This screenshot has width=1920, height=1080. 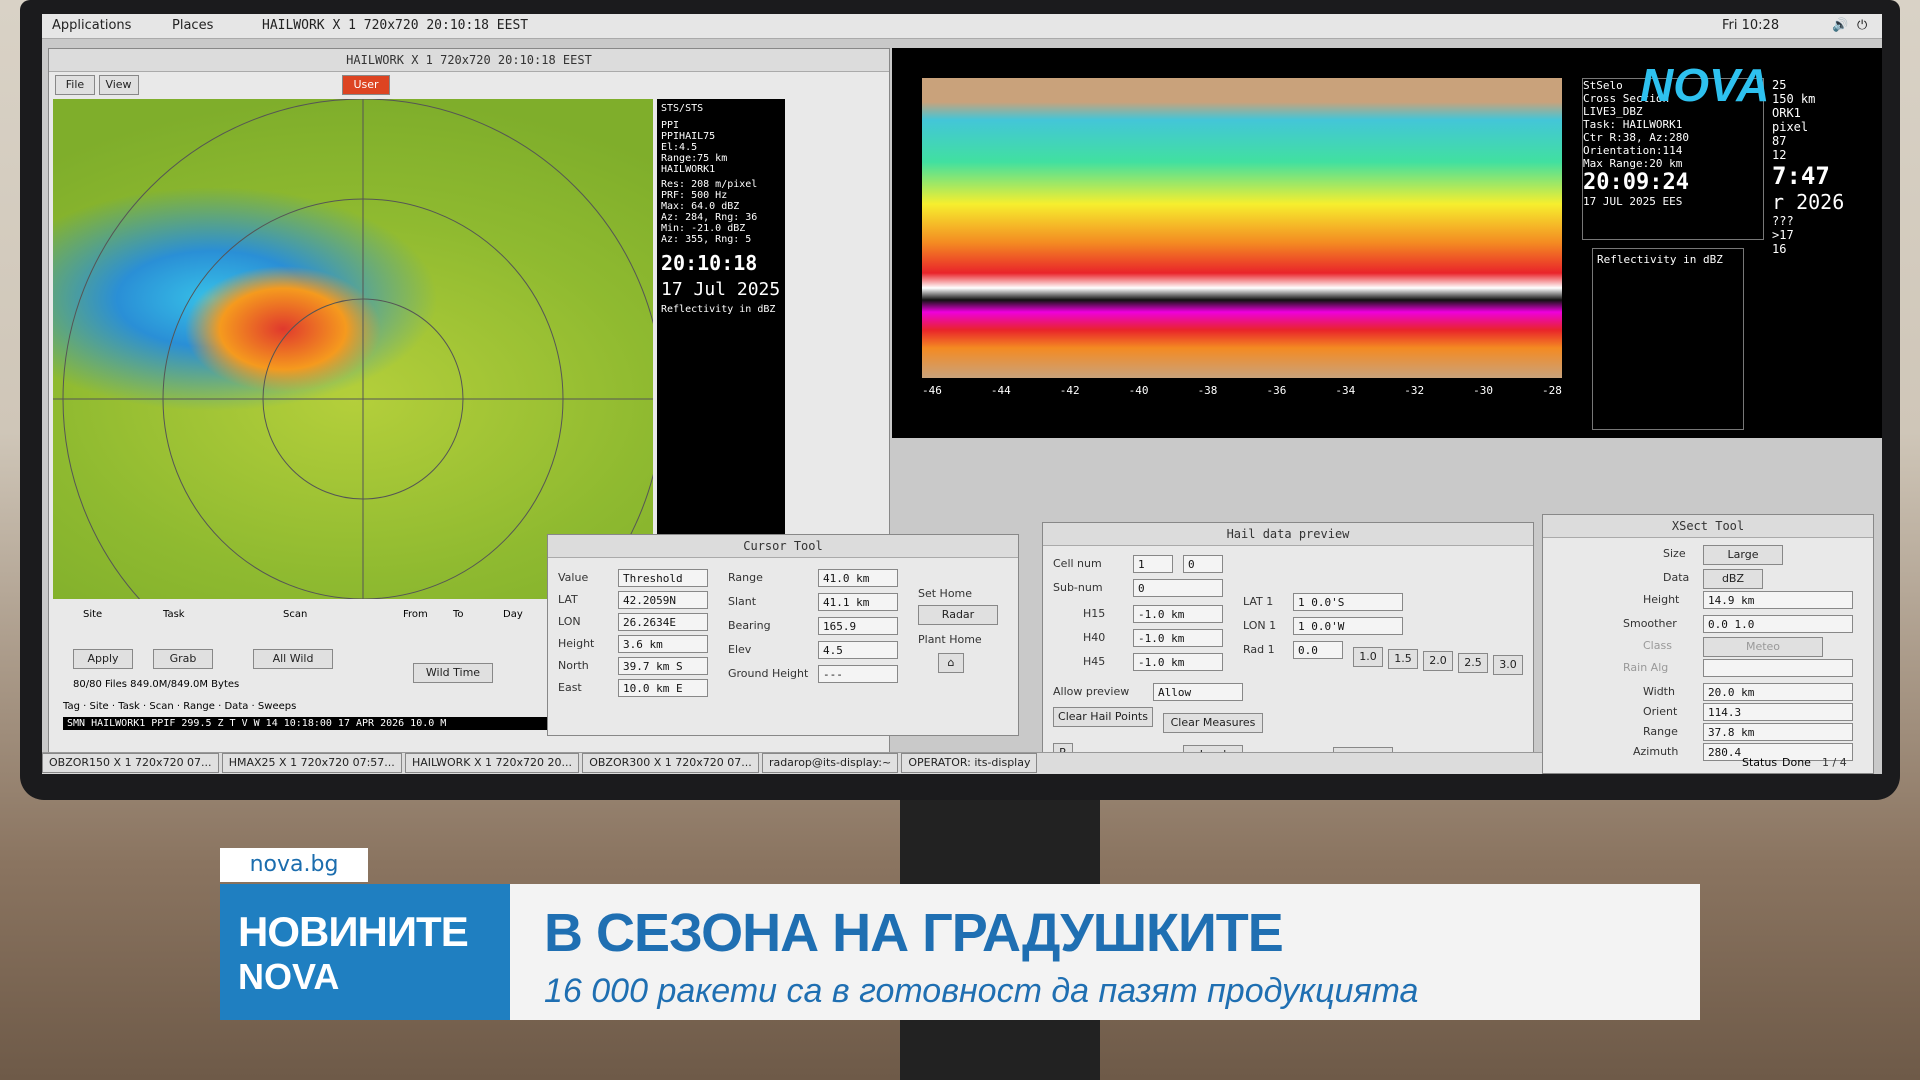 I want to click on height-field: 3.6 km, so click(x=663, y=644).